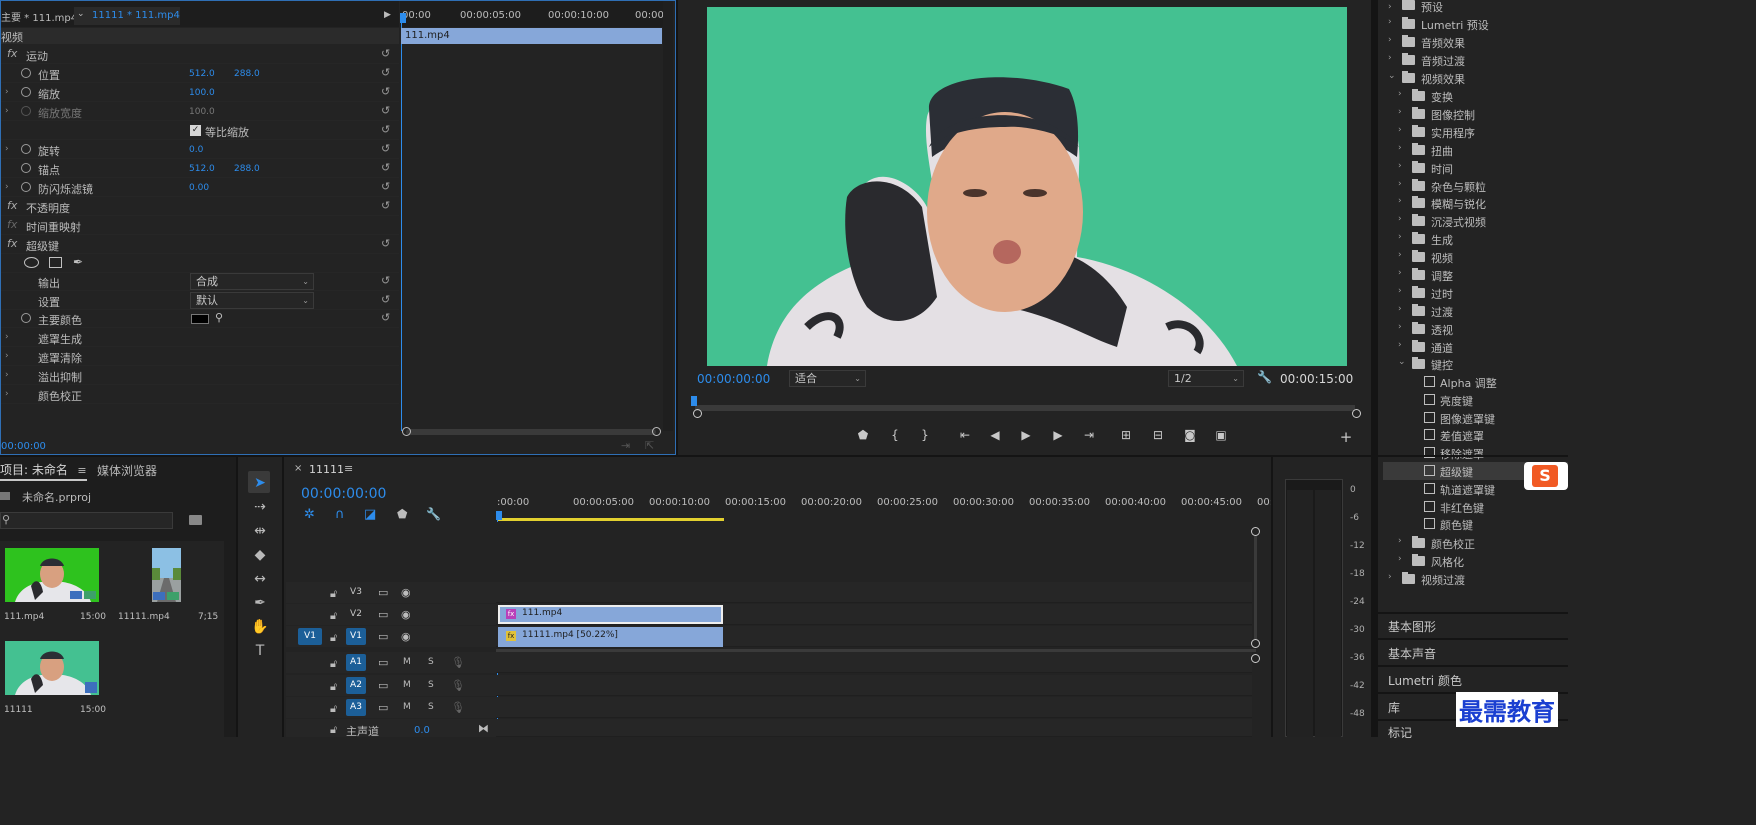 The height and width of the screenshot is (825, 1756). I want to click on track-target-a2: A2, so click(356, 685).